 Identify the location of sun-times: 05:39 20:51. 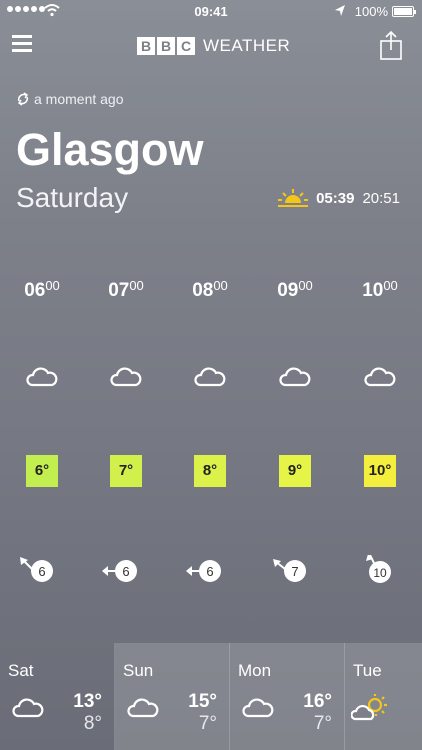
(339, 198).